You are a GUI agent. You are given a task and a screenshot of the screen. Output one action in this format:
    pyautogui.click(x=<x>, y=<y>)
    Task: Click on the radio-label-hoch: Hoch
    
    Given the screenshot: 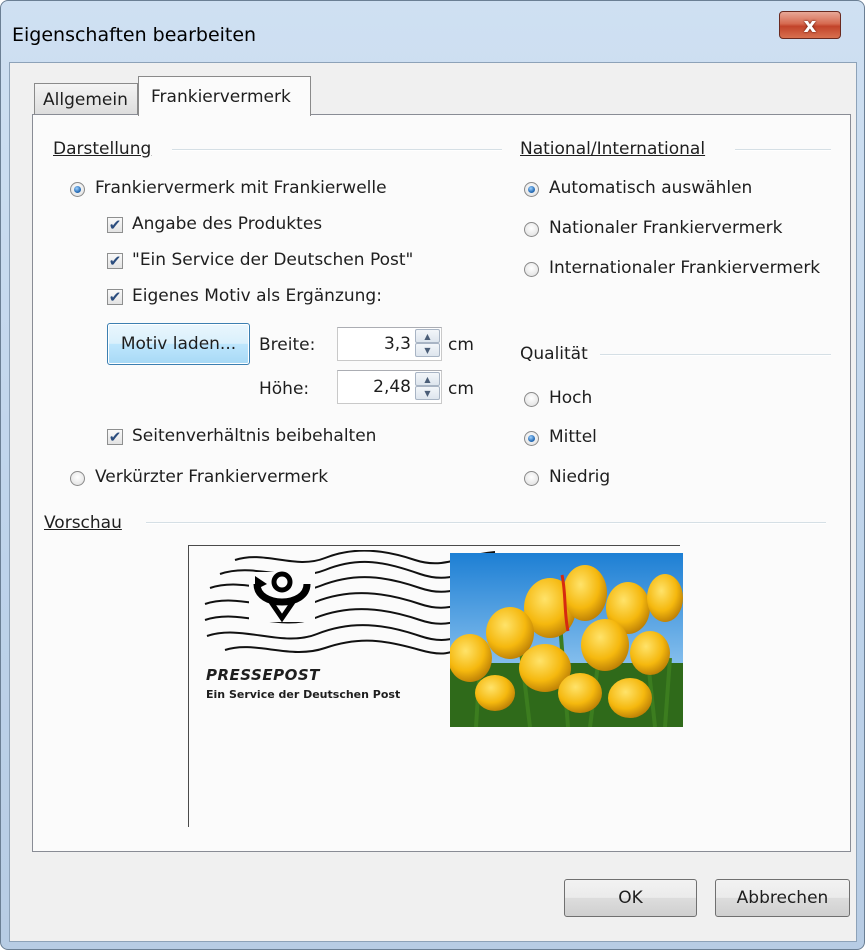 What is the action you would take?
    pyautogui.click(x=571, y=398)
    